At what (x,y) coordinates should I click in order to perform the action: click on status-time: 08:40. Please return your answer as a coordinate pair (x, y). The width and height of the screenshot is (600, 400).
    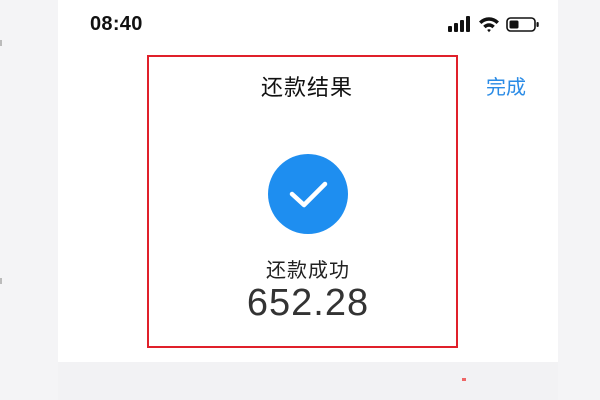
    Looking at the image, I should click on (116, 24).